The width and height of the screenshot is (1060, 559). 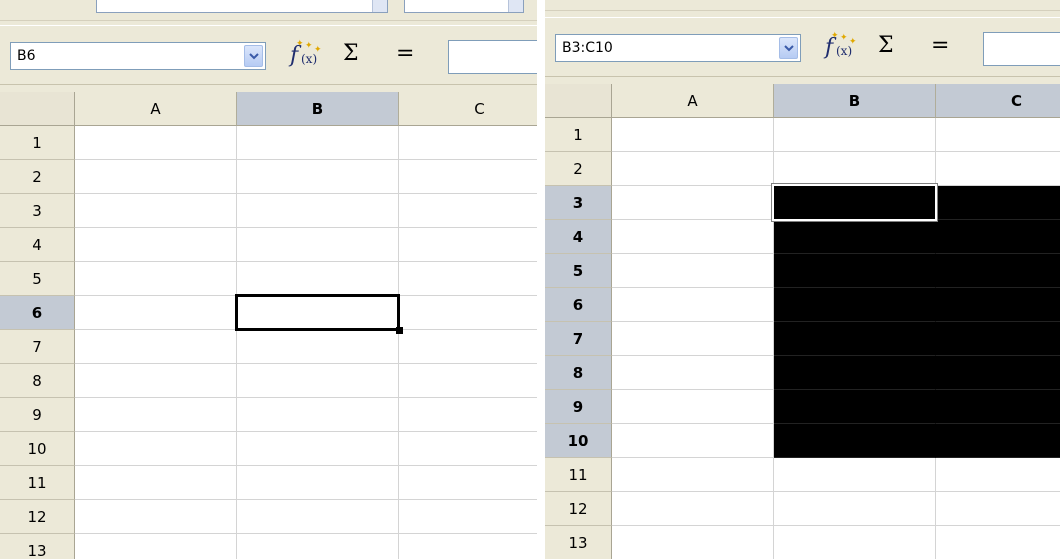 I want to click on cell-a8, so click(x=156, y=381).